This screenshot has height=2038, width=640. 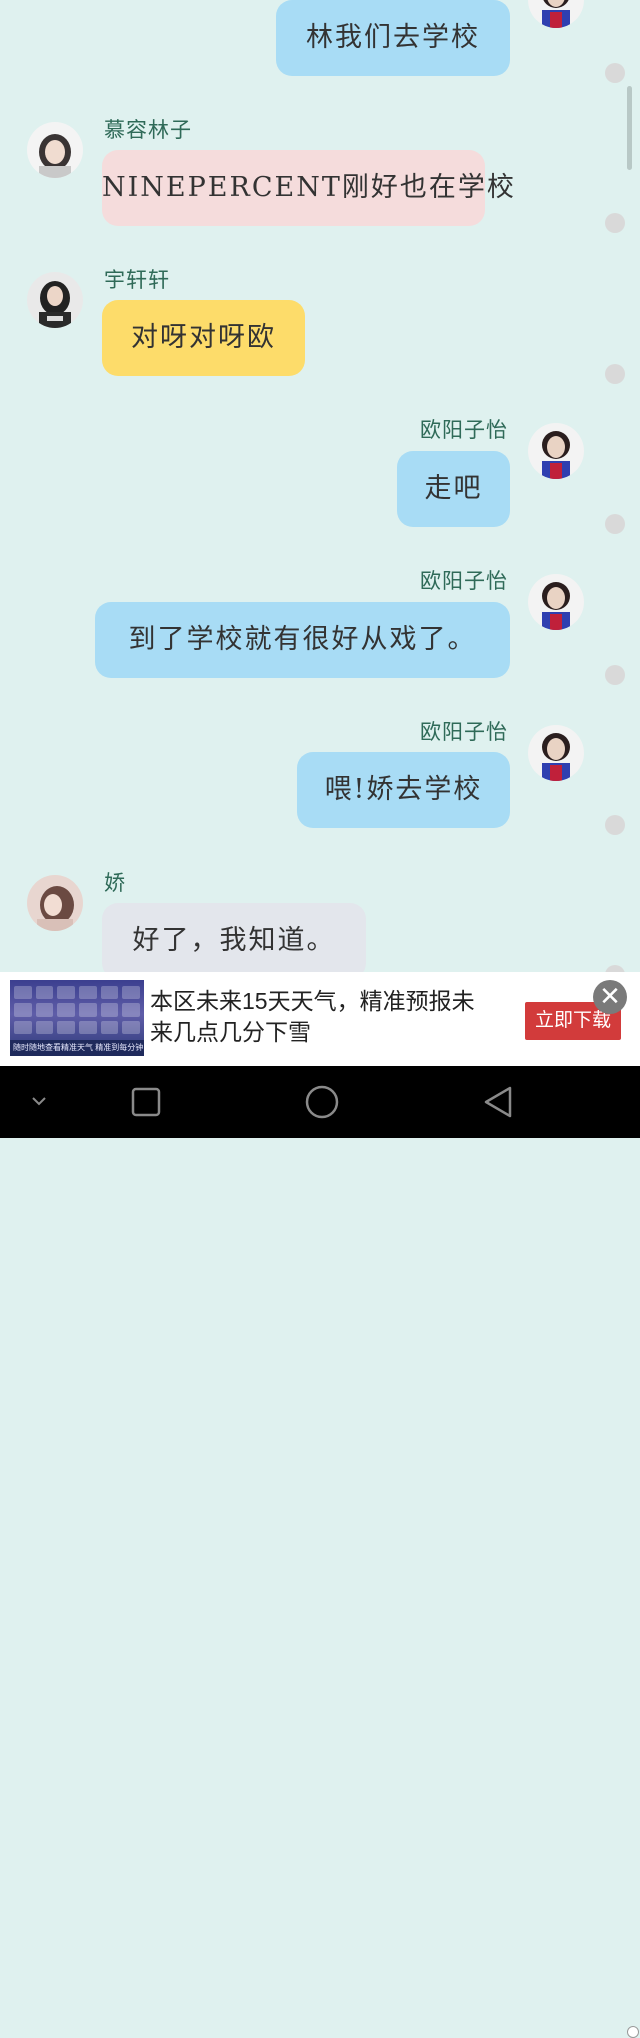 I want to click on chevron-down-icon, so click(x=39, y=1103).